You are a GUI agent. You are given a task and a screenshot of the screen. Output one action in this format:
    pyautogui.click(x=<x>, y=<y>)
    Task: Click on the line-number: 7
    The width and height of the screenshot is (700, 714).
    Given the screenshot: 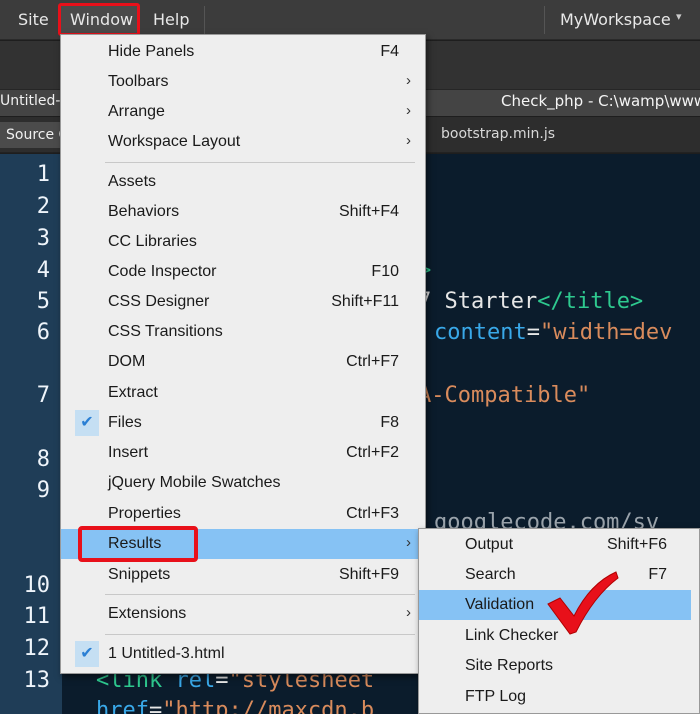 What is the action you would take?
    pyautogui.click(x=43, y=395)
    